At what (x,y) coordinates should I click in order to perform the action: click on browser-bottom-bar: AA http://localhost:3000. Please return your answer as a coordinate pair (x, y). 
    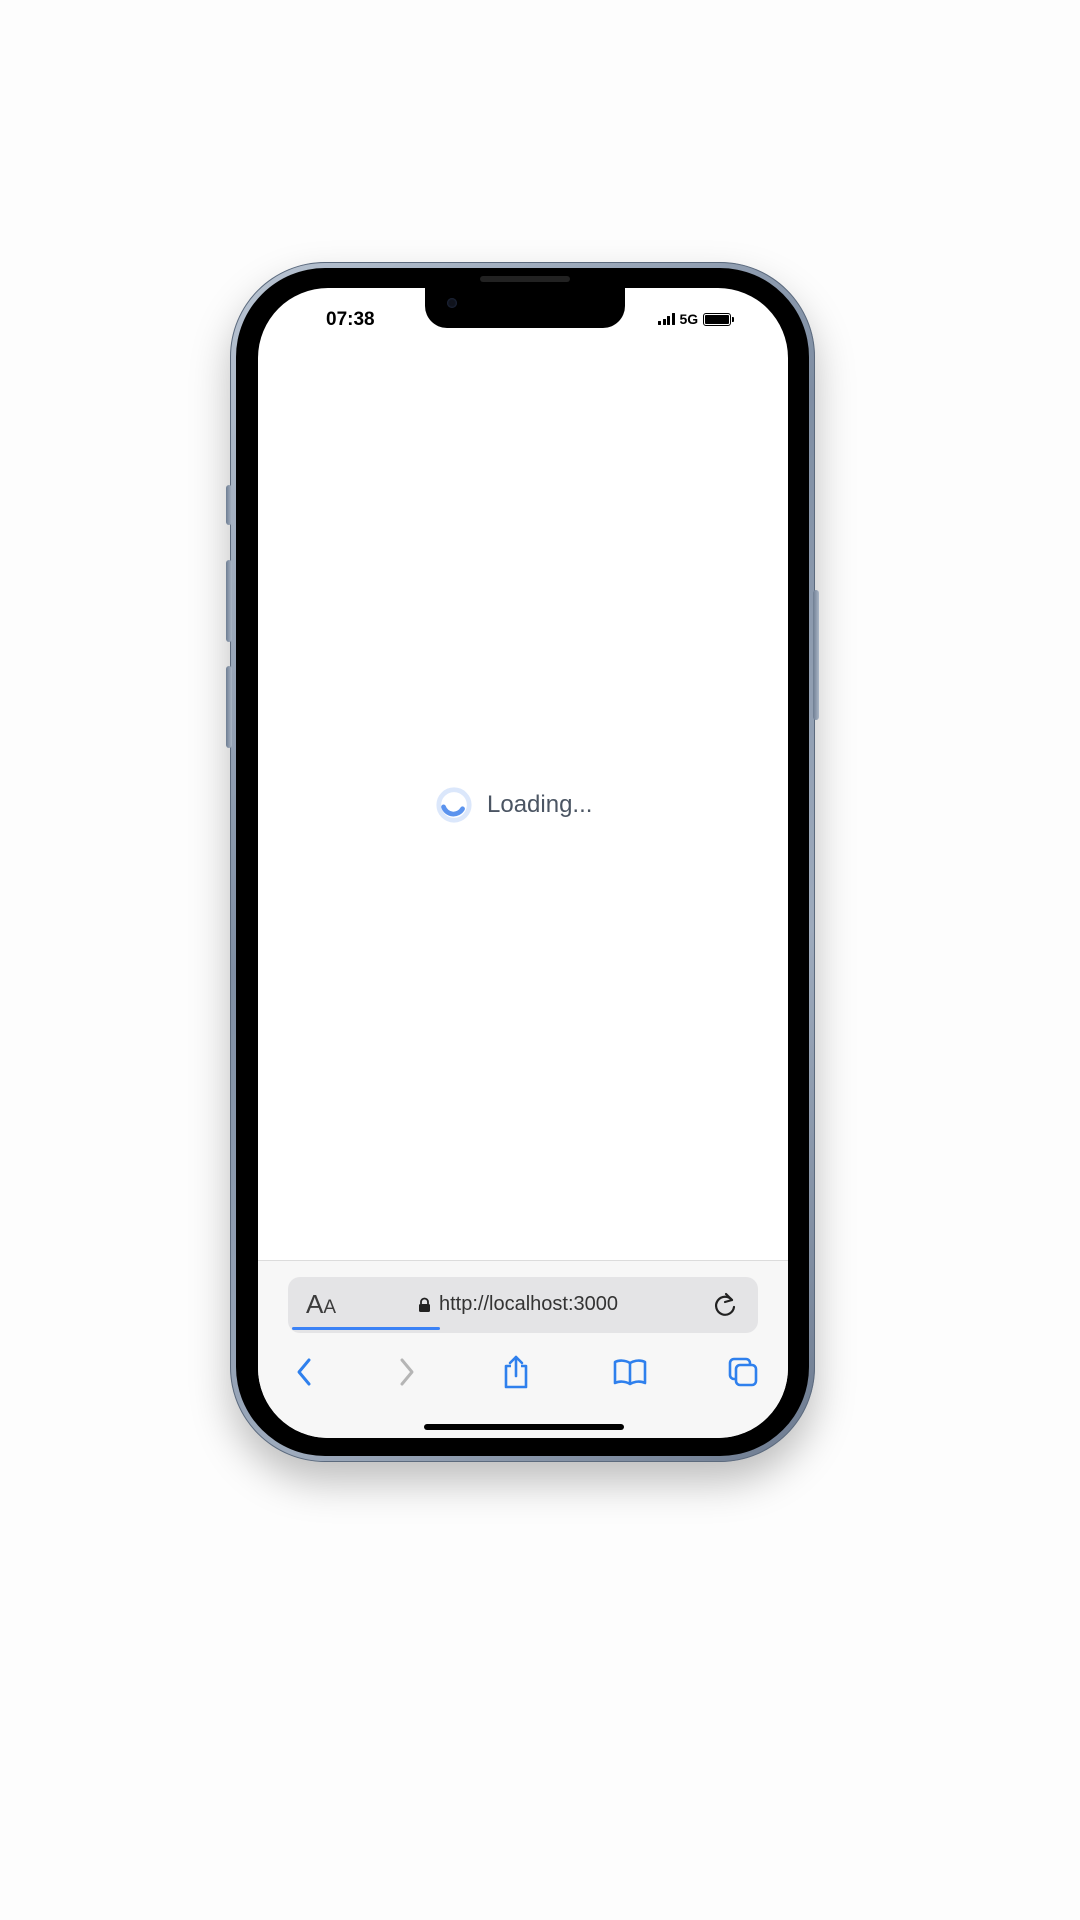
    Looking at the image, I should click on (523, 1349).